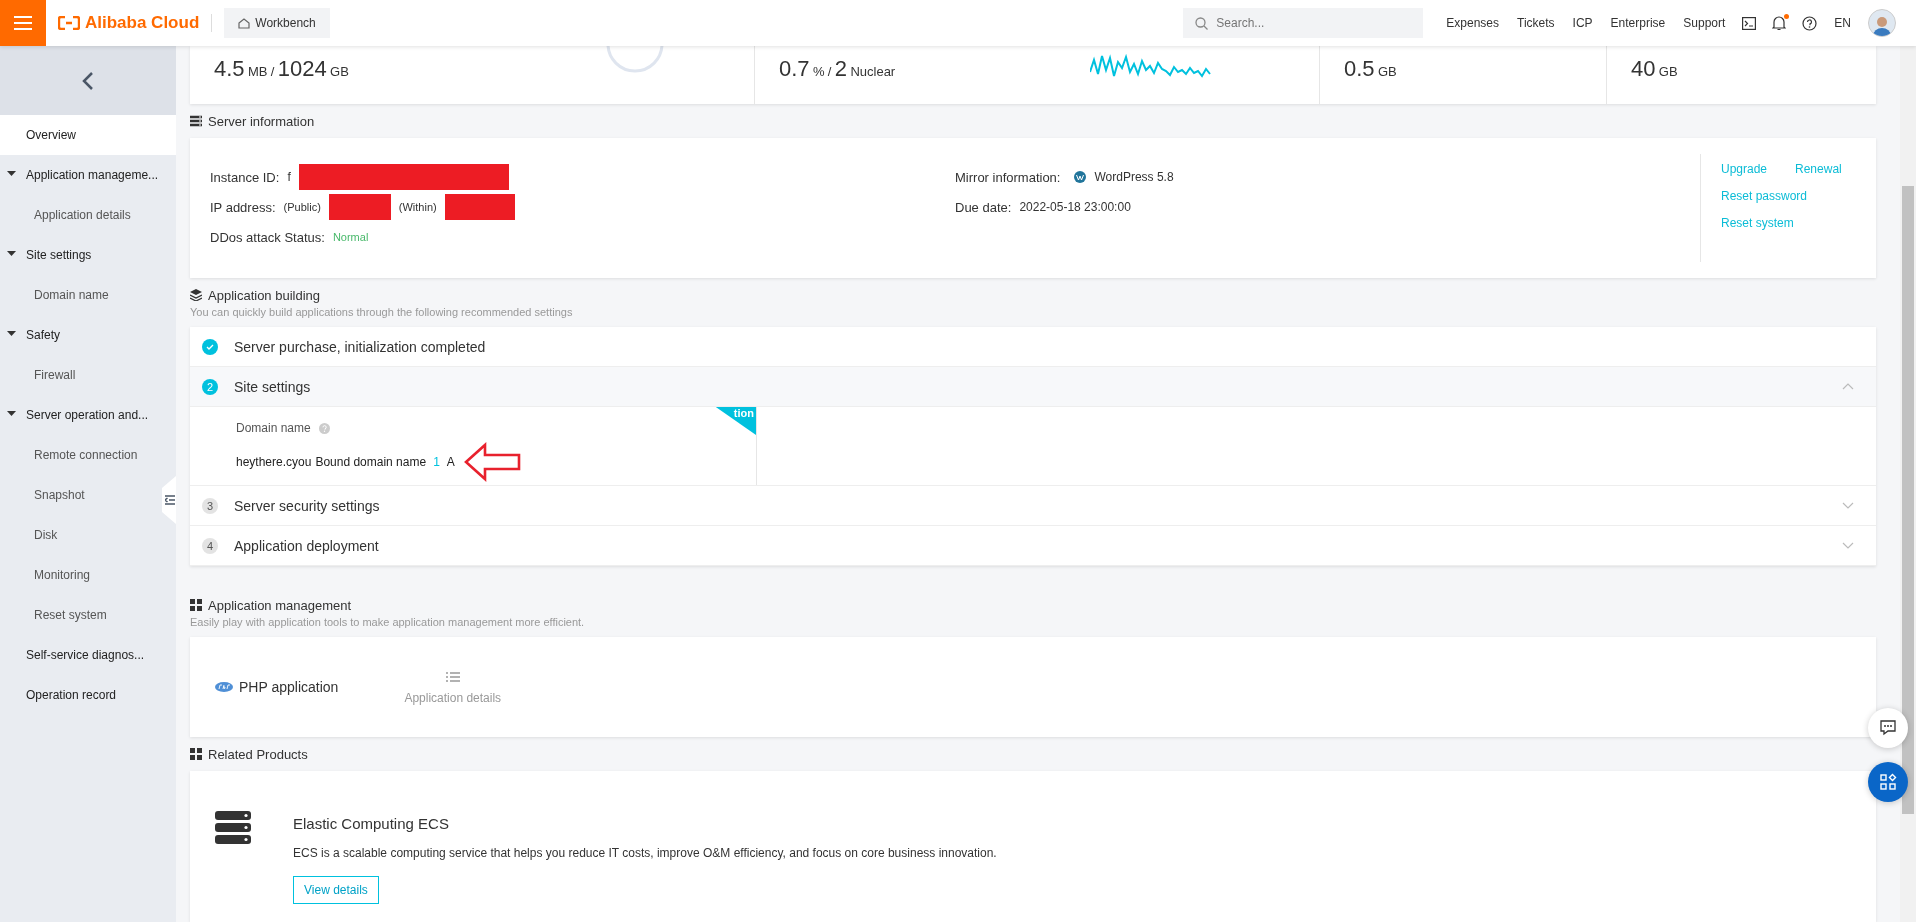  I want to click on sidebar-item: Overview, so click(88, 135).